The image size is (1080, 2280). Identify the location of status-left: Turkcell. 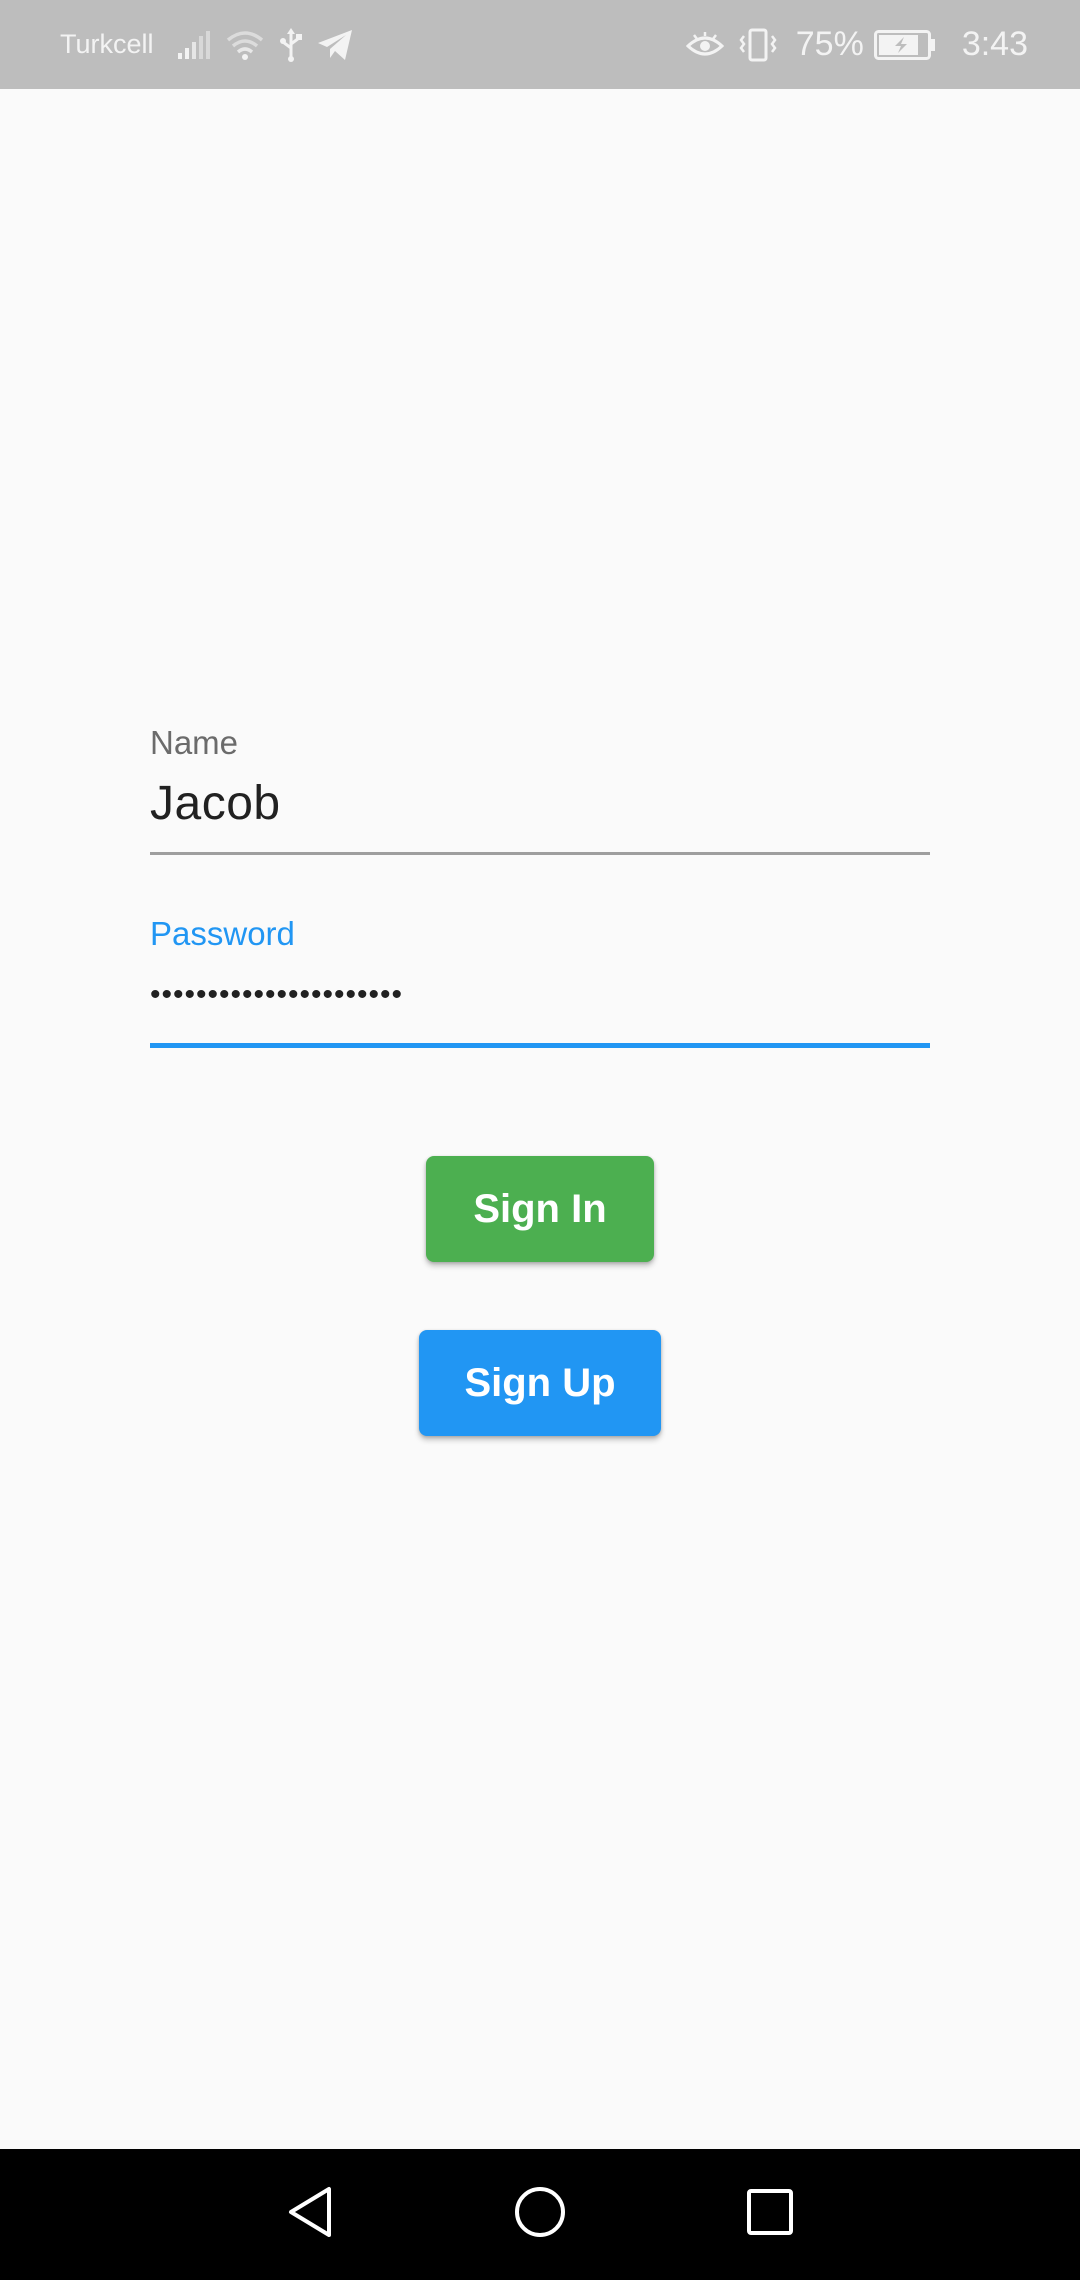
(213, 44).